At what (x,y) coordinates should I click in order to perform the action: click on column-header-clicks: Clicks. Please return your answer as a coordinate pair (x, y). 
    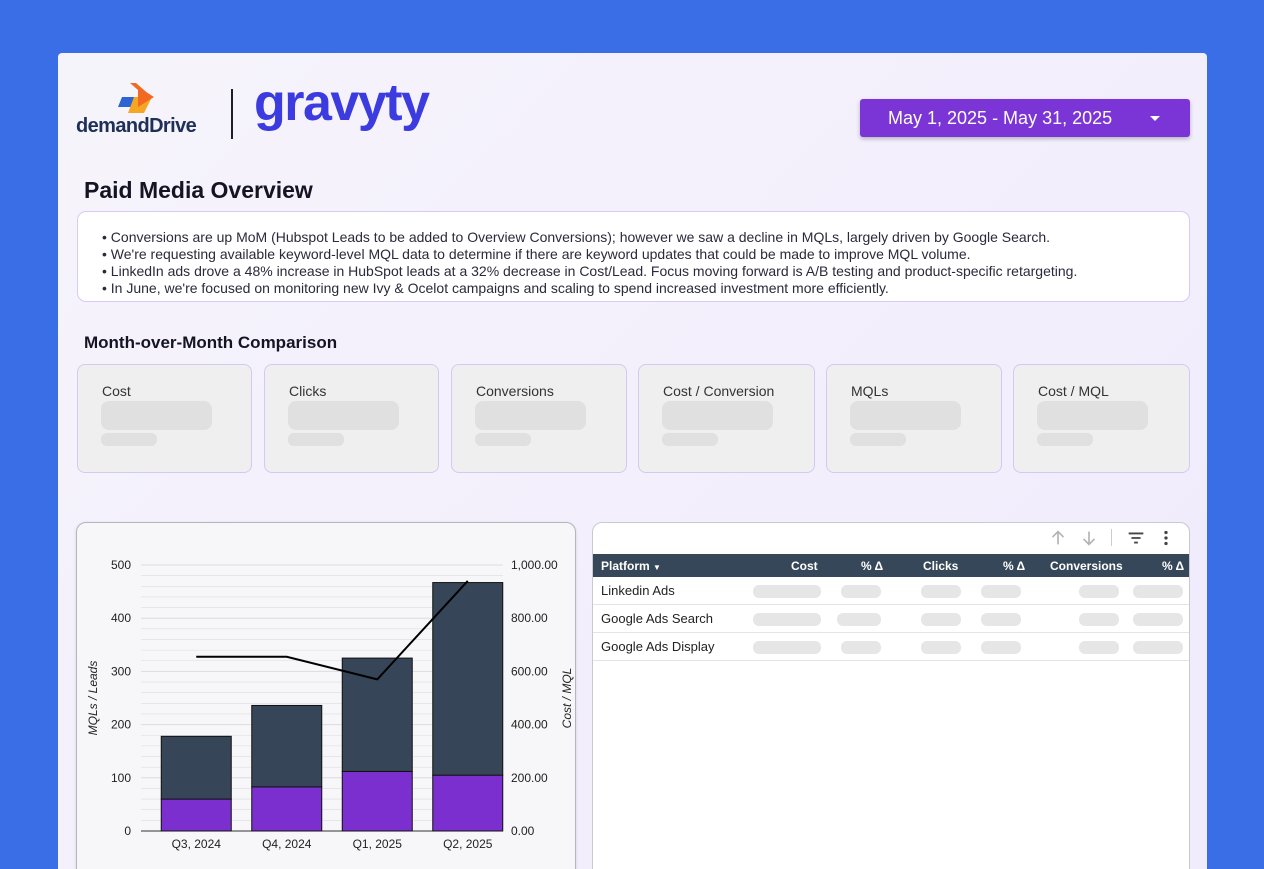
    Looking at the image, I should click on (940, 566).